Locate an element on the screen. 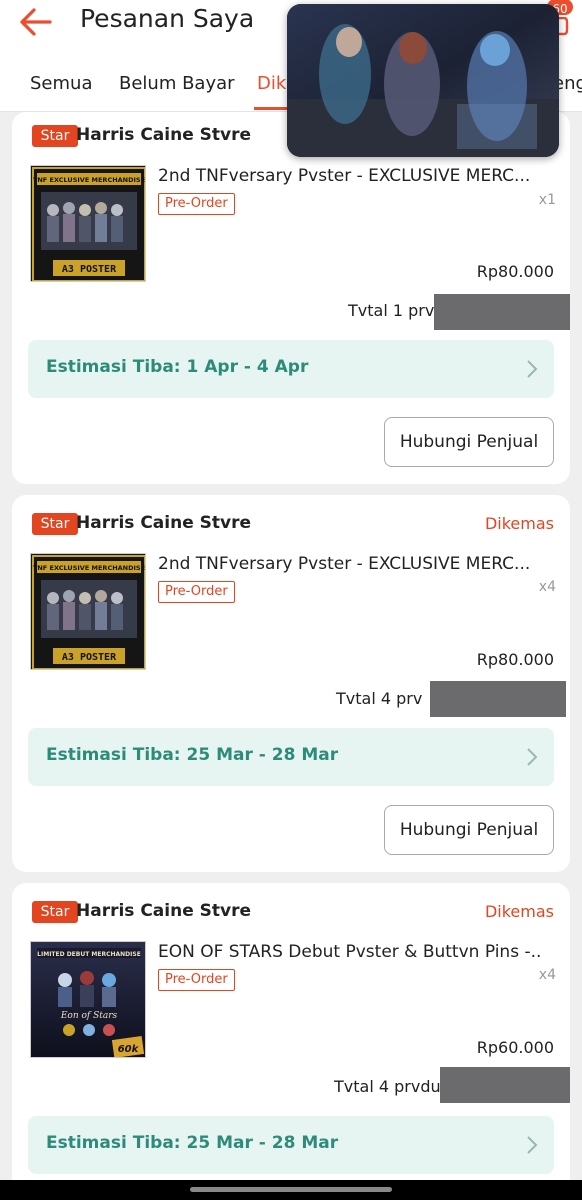 The image size is (582, 1200). home-indicator is located at coordinates (291, 1189).